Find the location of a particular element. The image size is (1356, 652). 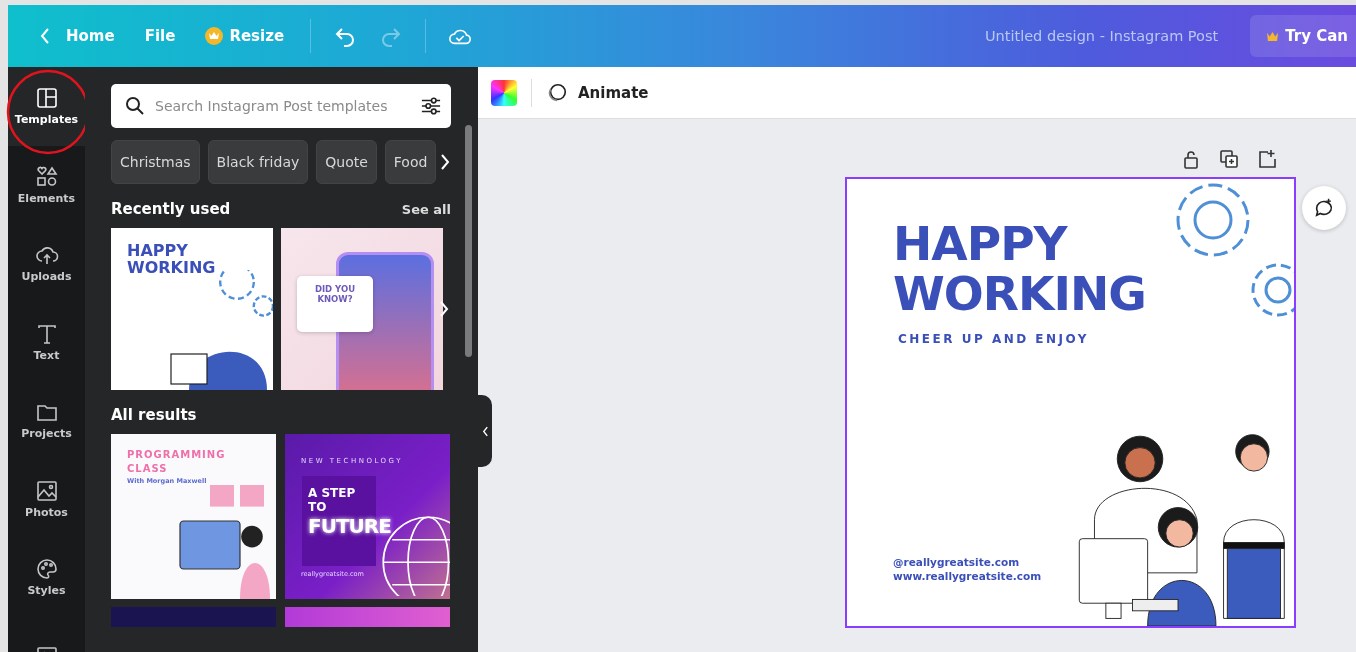

sidebar-item: Elements is located at coordinates (46, 184).